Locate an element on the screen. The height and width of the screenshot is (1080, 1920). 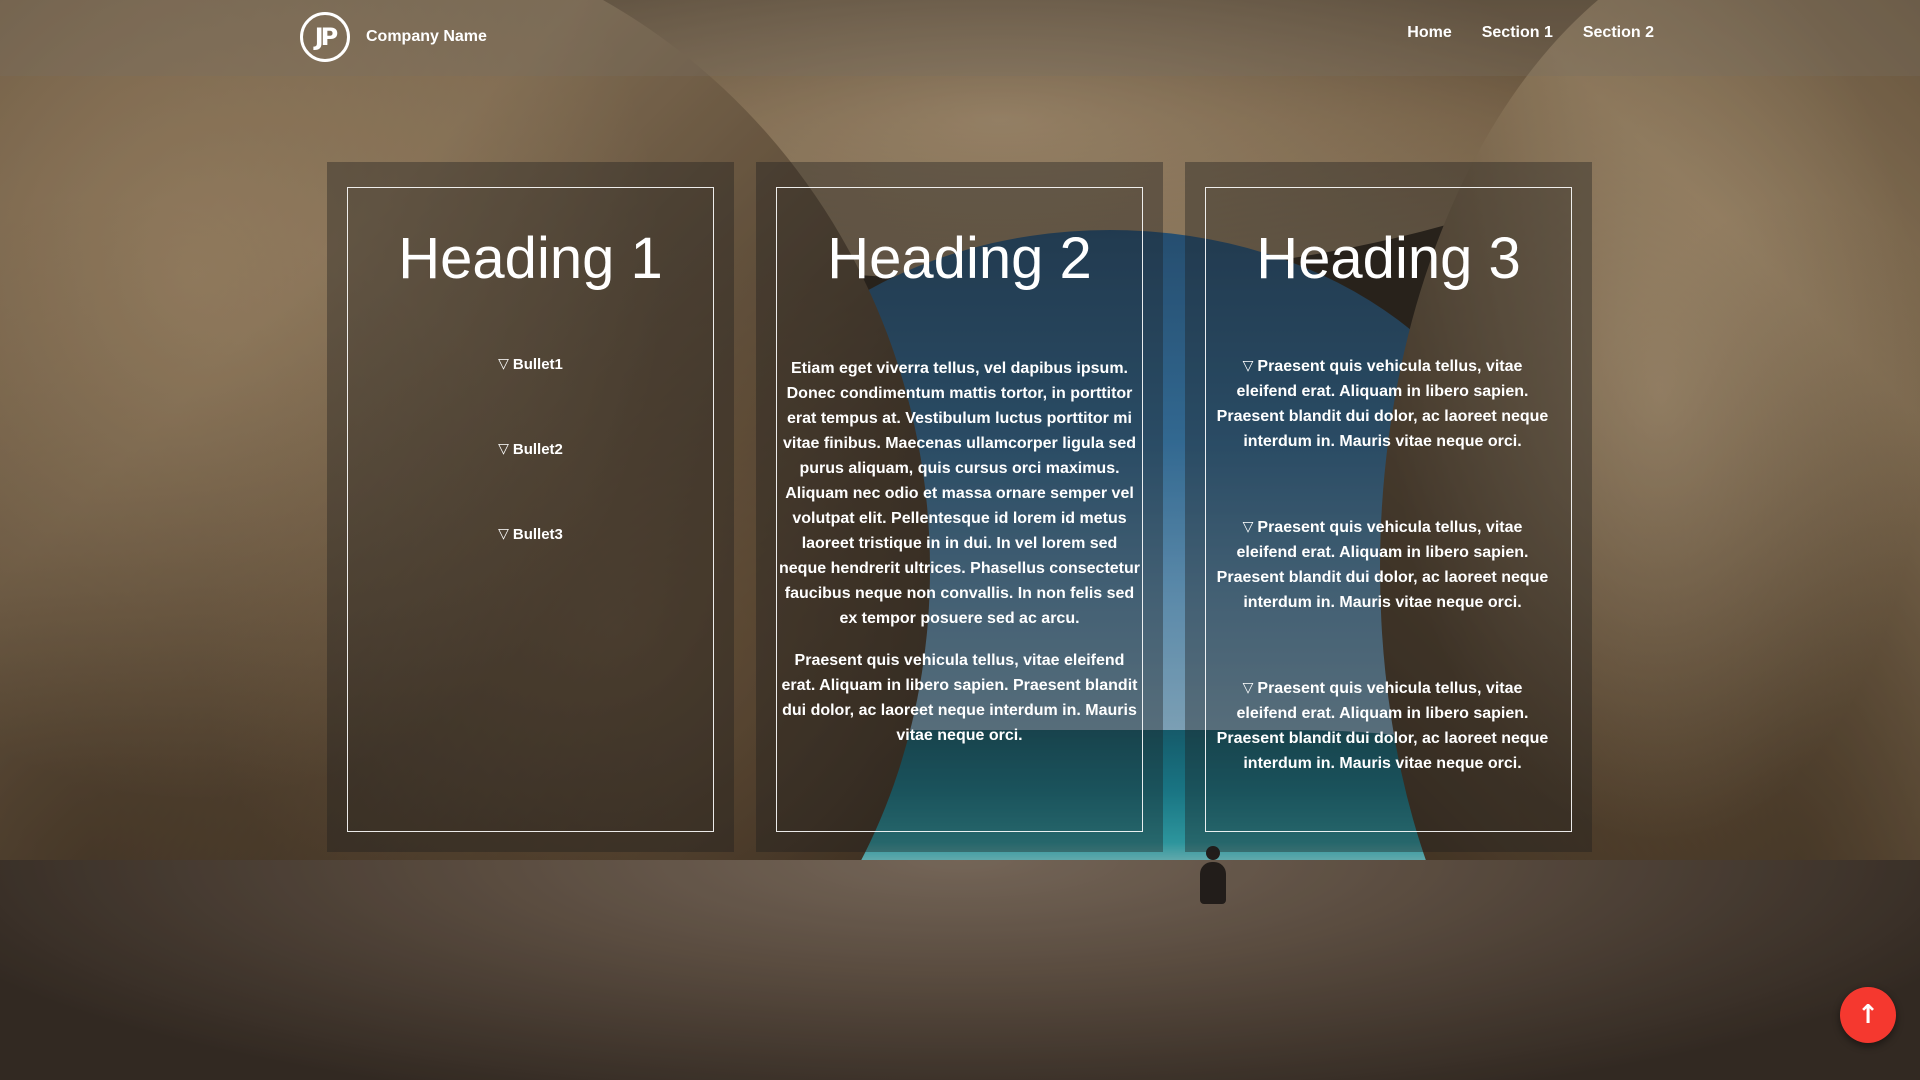
nav-section-2: Section 2 is located at coordinates (1618, 33).